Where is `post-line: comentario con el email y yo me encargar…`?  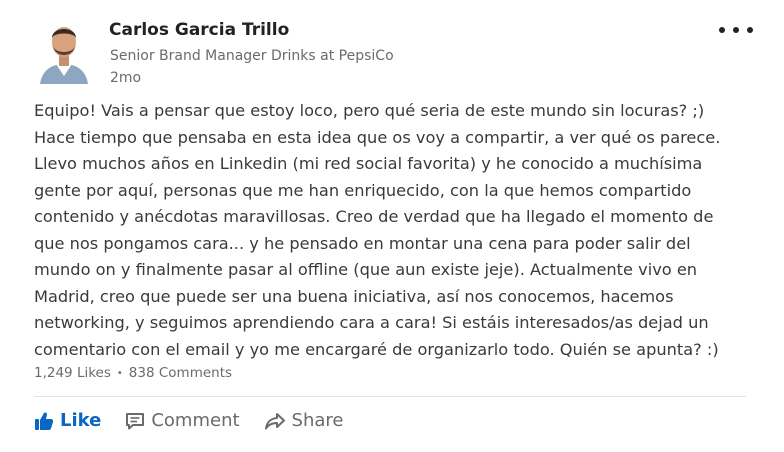
post-line: comentario con el email y yo me encargar… is located at coordinates (376, 349).